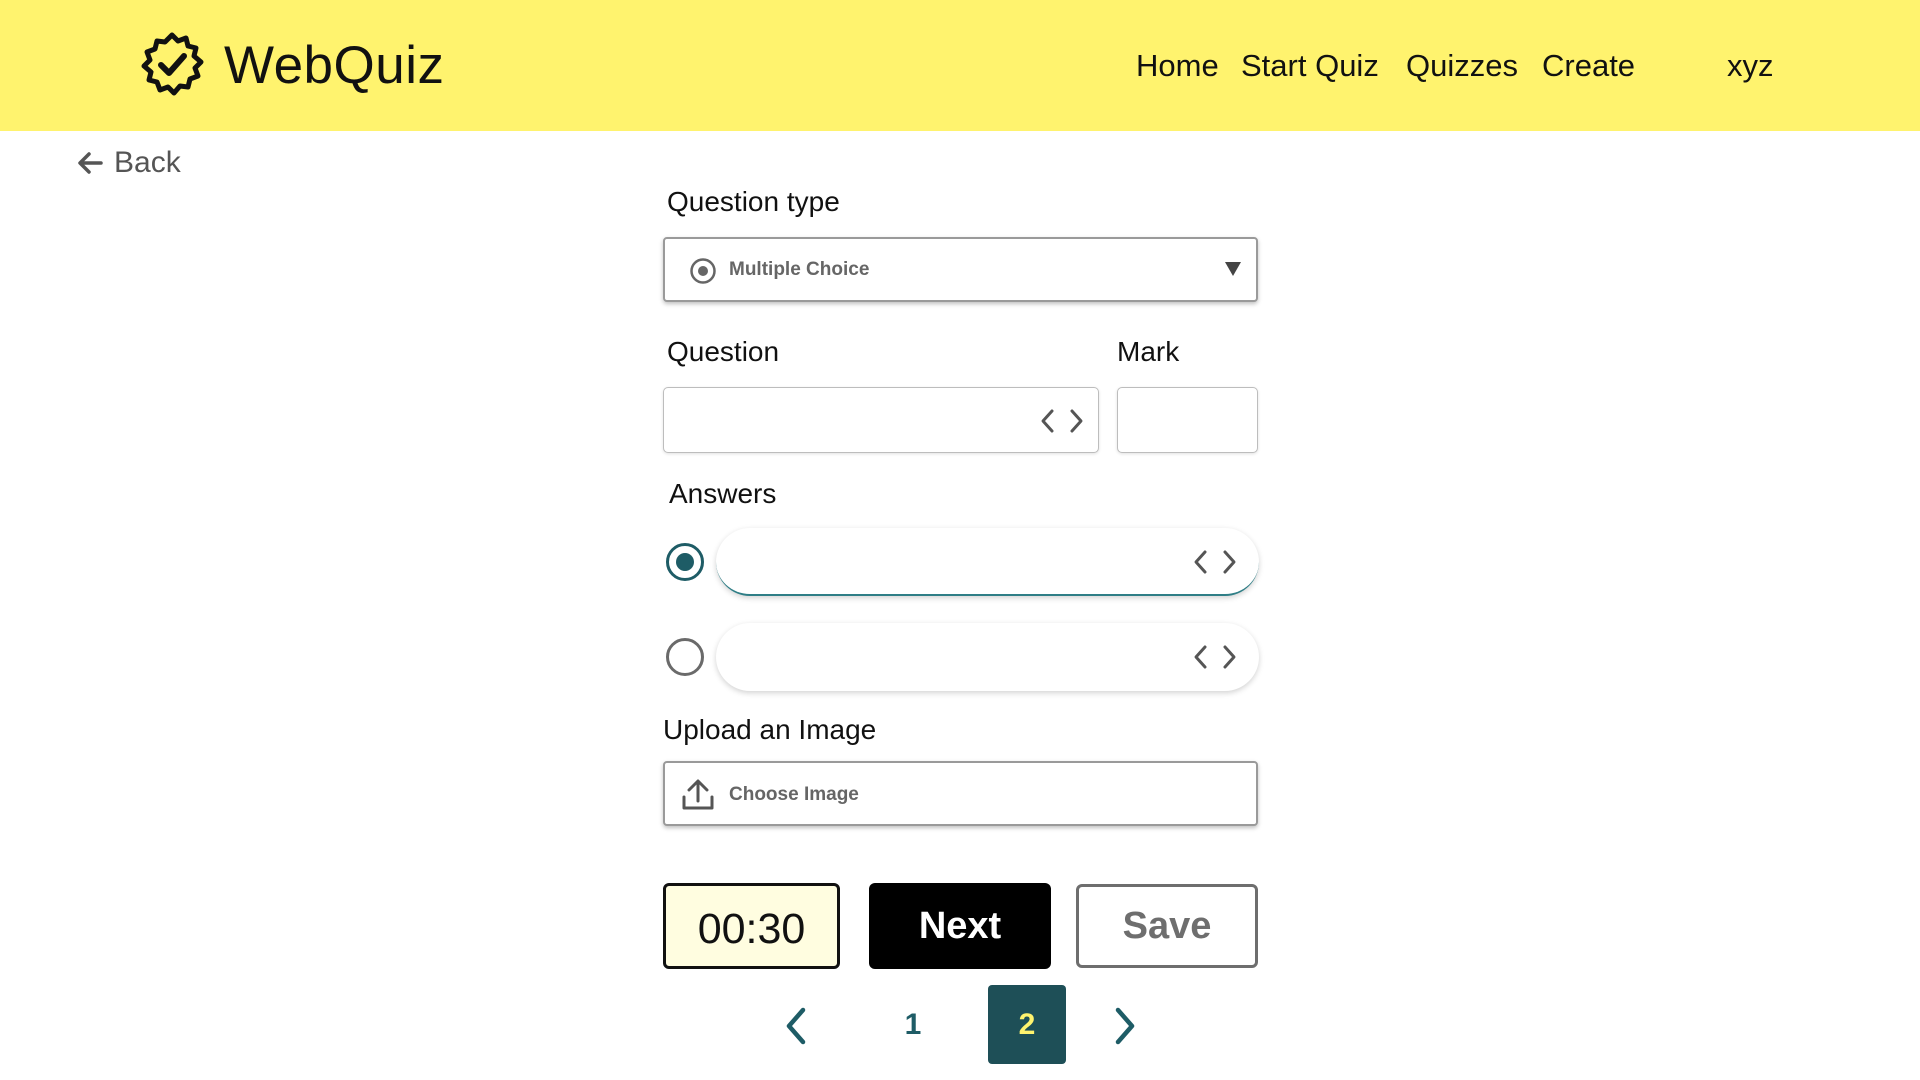 The image size is (1920, 1080). Describe the element at coordinates (1310, 66) in the screenshot. I see `nav-start-quiz: Start Quiz` at that location.